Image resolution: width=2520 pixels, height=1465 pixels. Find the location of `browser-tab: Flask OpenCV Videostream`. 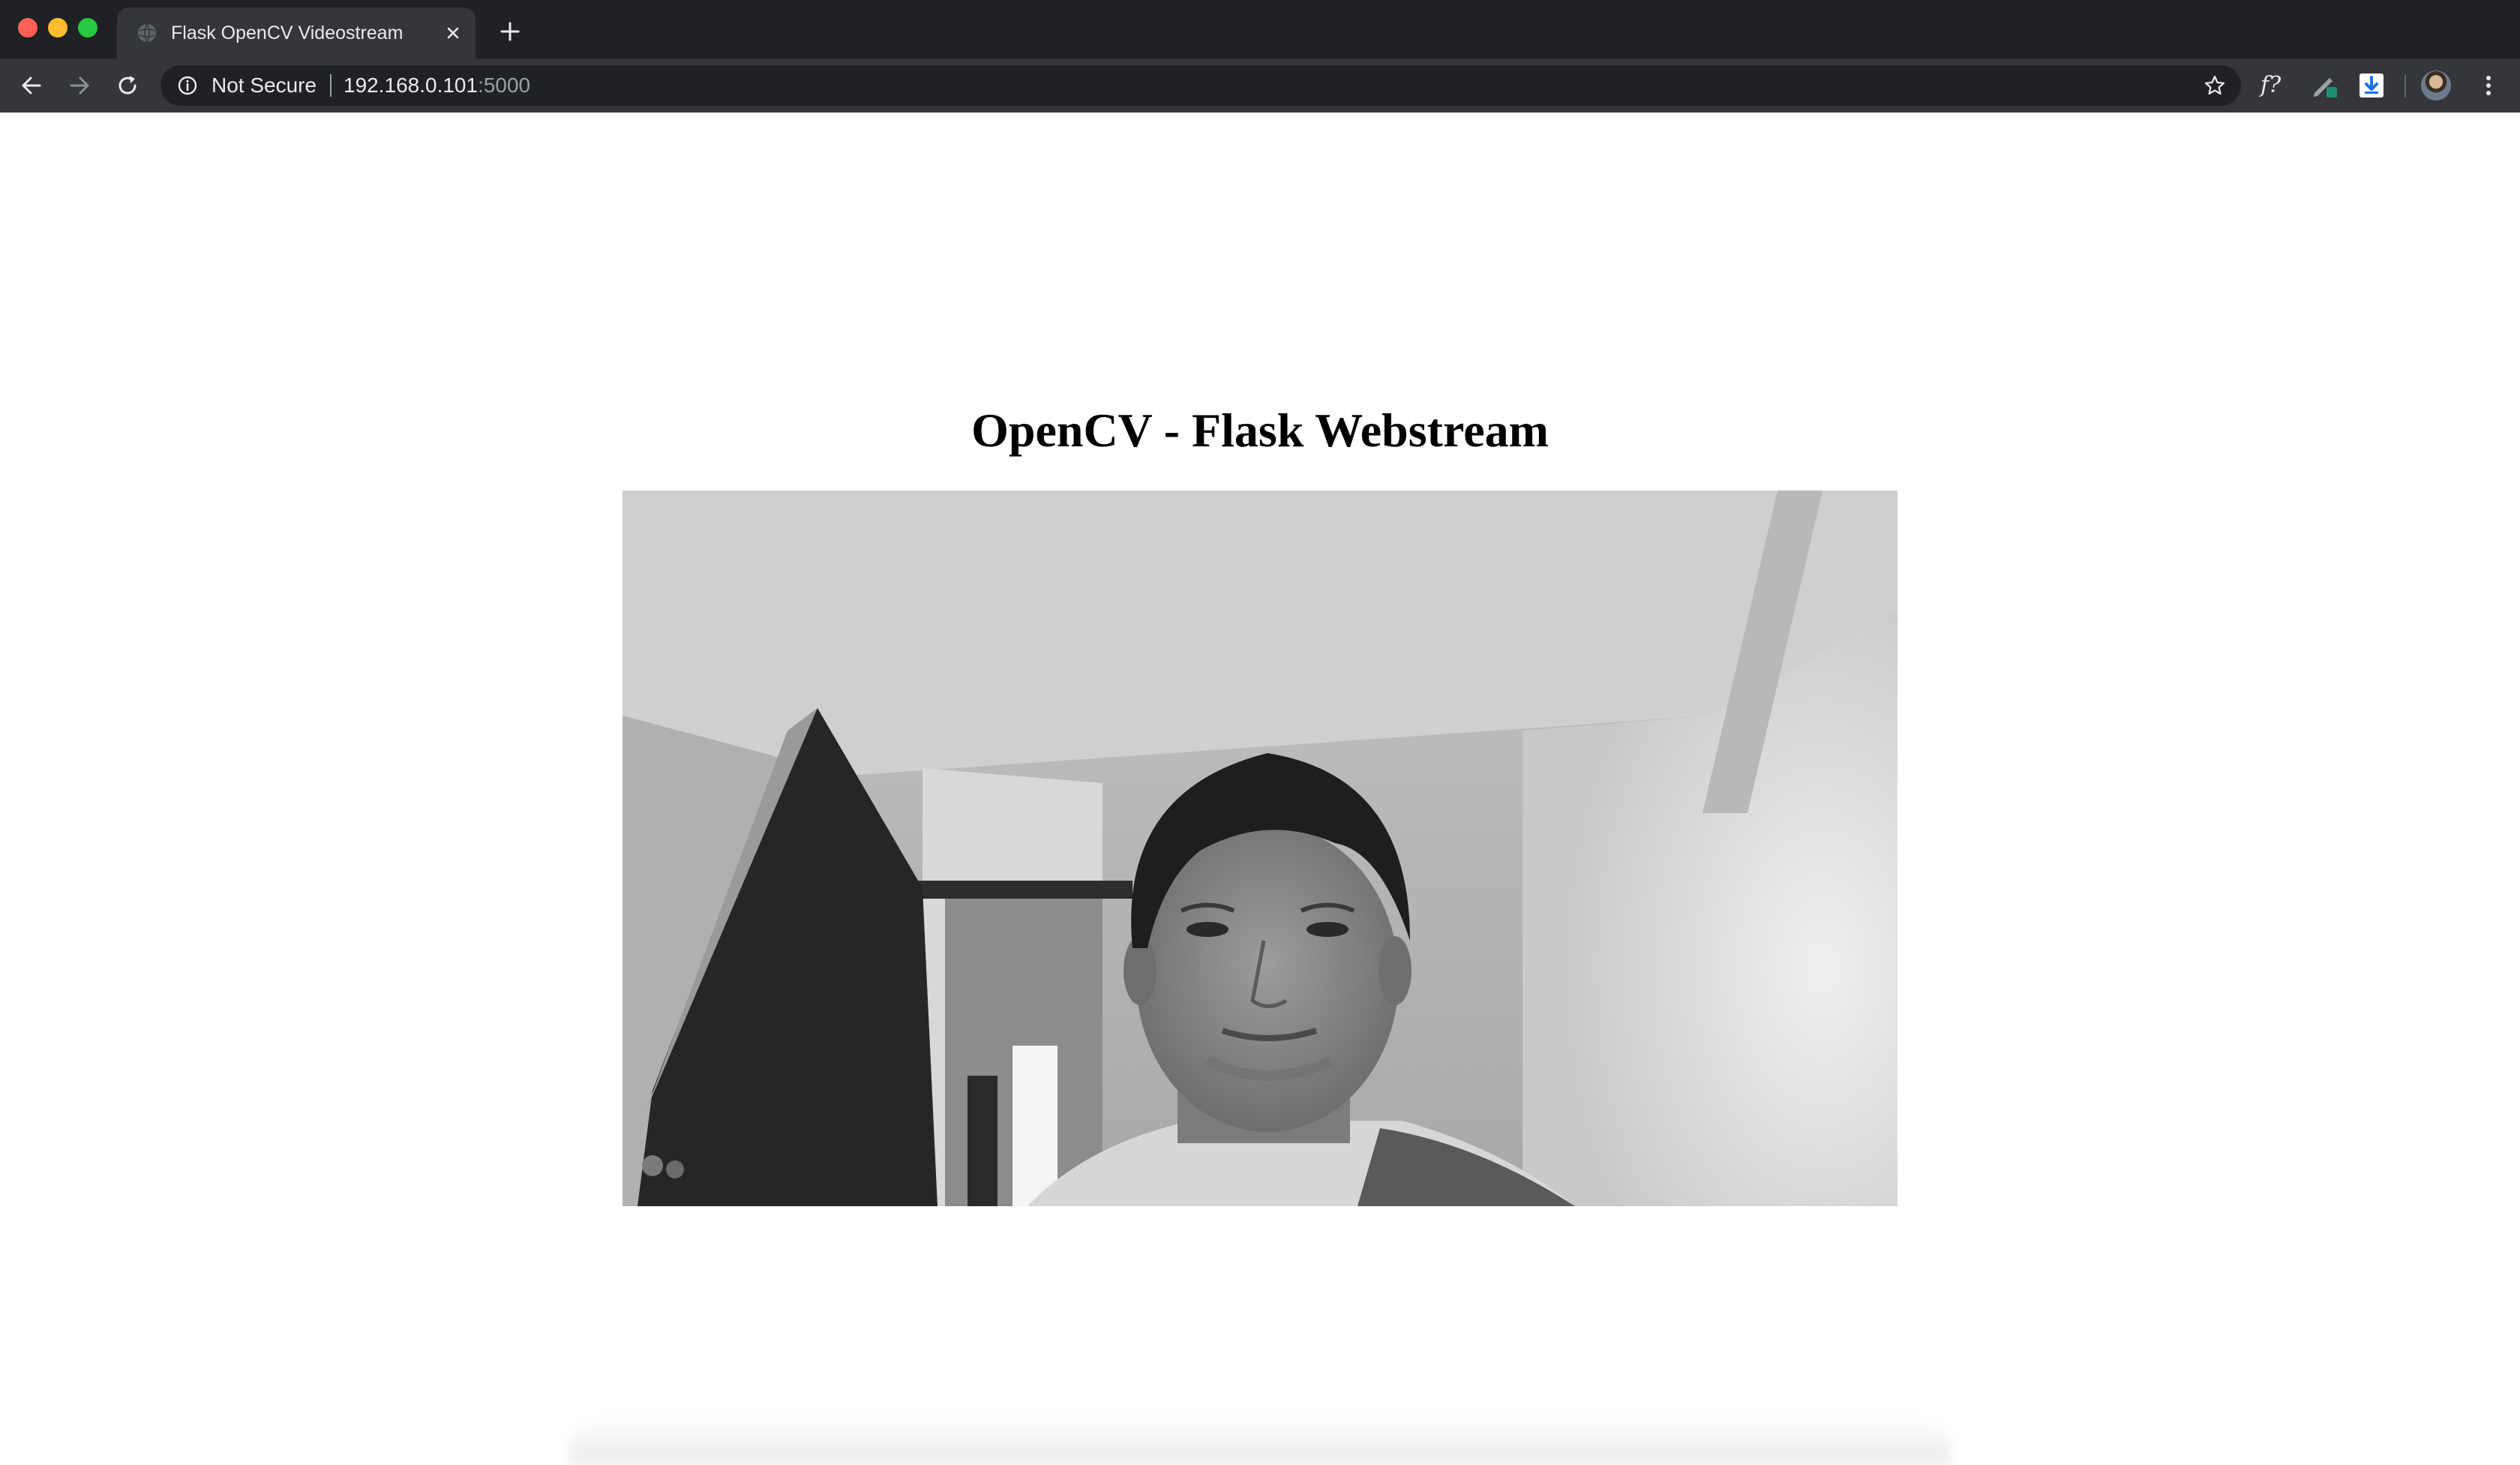

browser-tab: Flask OpenCV Videostream is located at coordinates (296, 33).